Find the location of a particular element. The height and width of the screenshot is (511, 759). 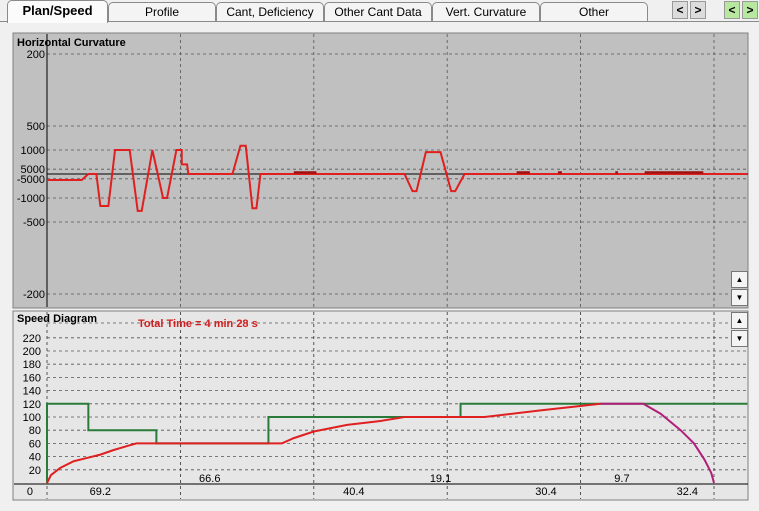

curvature-scroll-up-button: ▲ is located at coordinates (739, 279).